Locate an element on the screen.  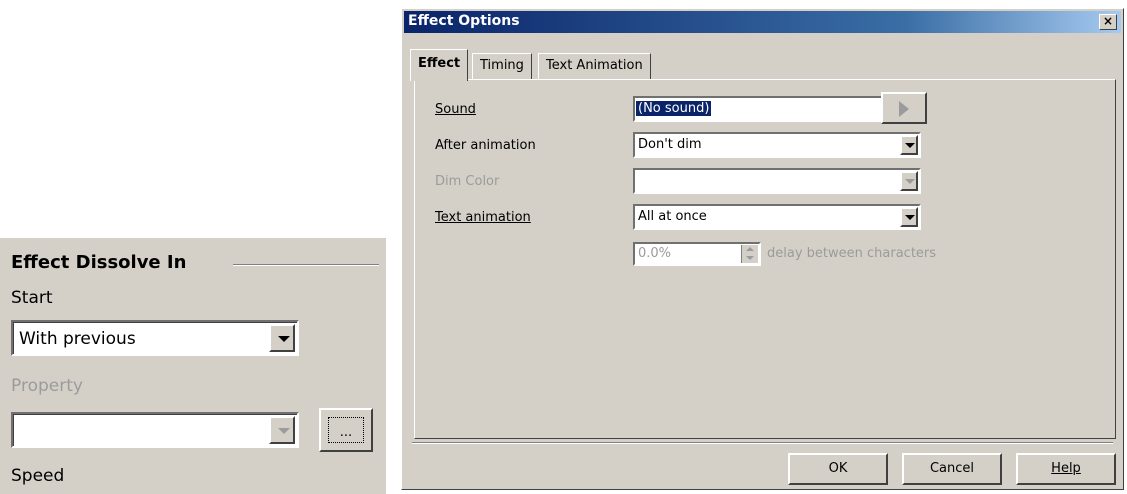
tab-text-animation: Text Animation is located at coordinates (594, 66).